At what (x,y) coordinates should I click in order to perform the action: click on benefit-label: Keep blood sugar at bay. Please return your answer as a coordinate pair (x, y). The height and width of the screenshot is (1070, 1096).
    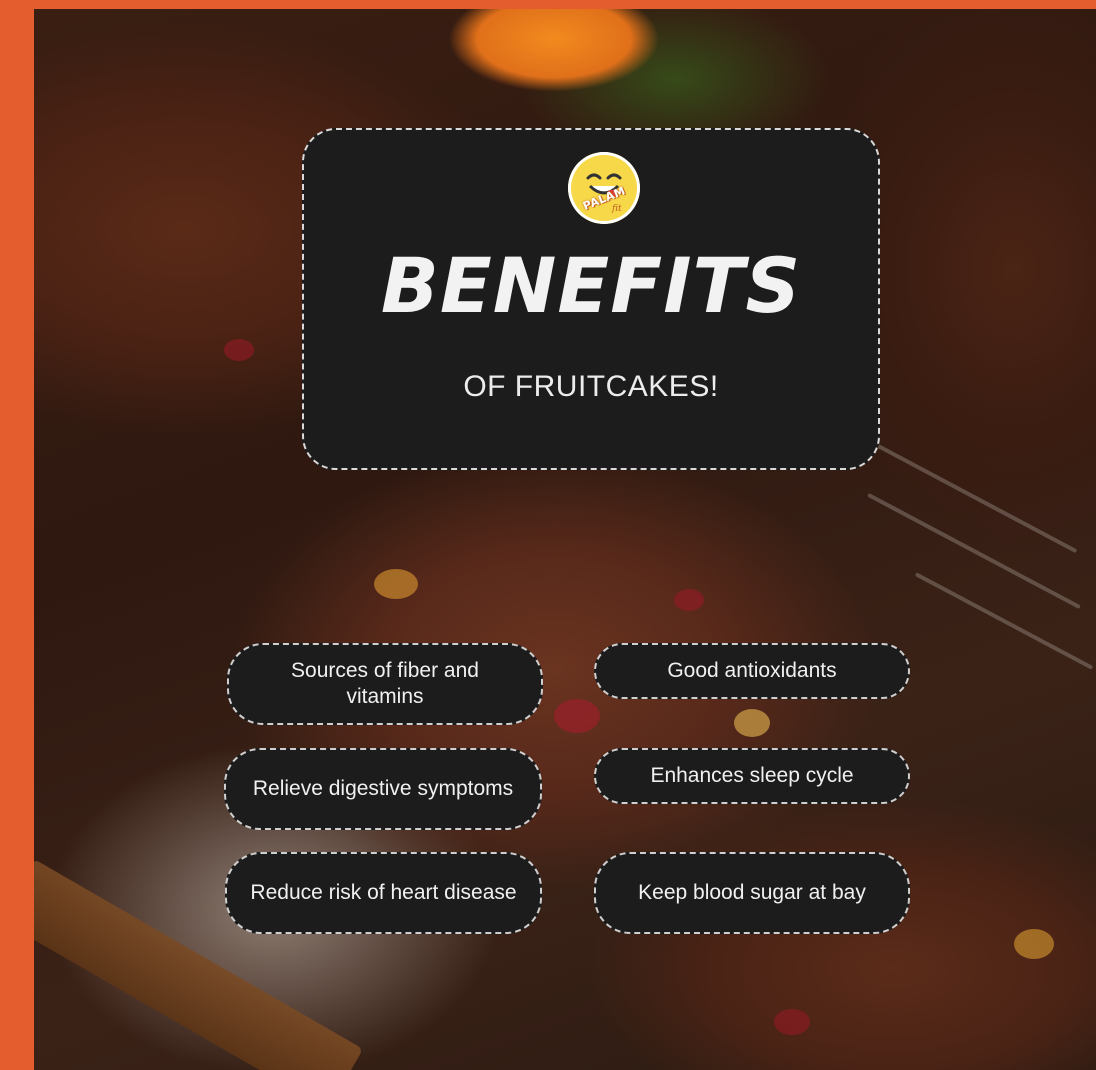
    Looking at the image, I should click on (752, 892).